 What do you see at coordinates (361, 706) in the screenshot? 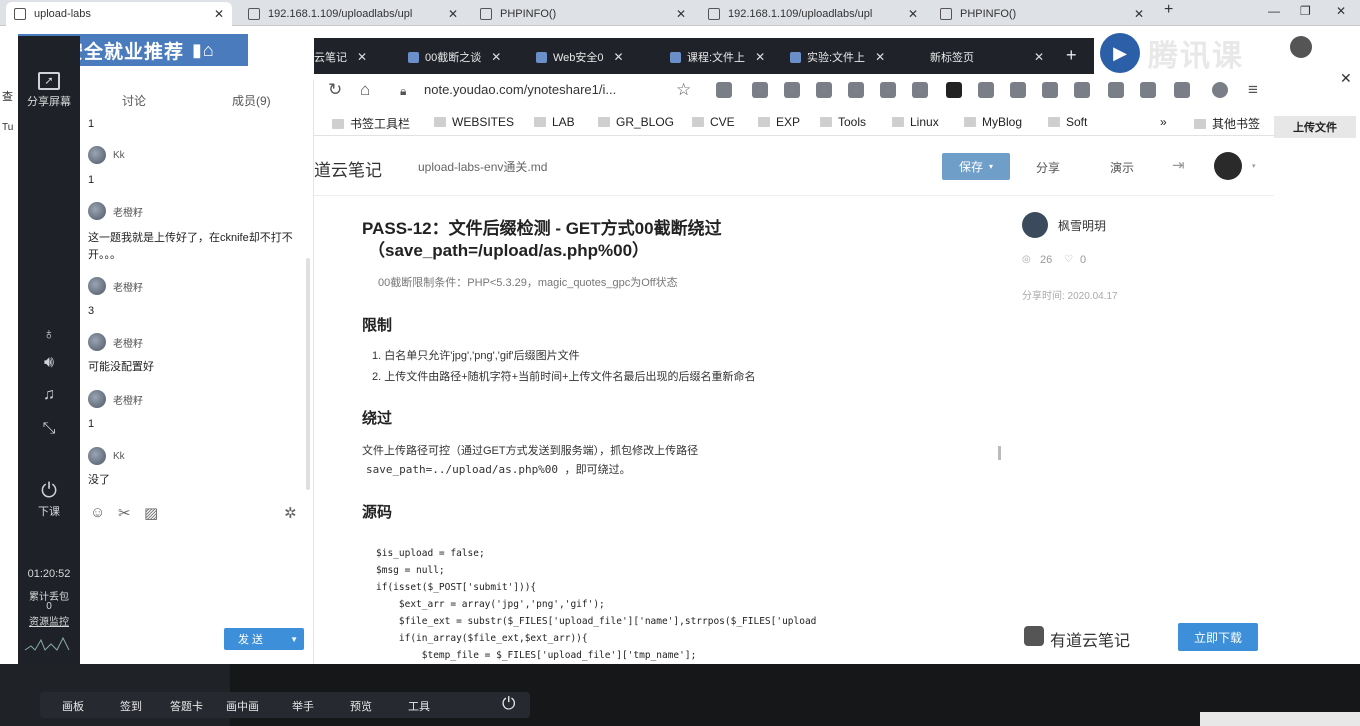
I see `toolbar-preview: 预览` at bounding box center [361, 706].